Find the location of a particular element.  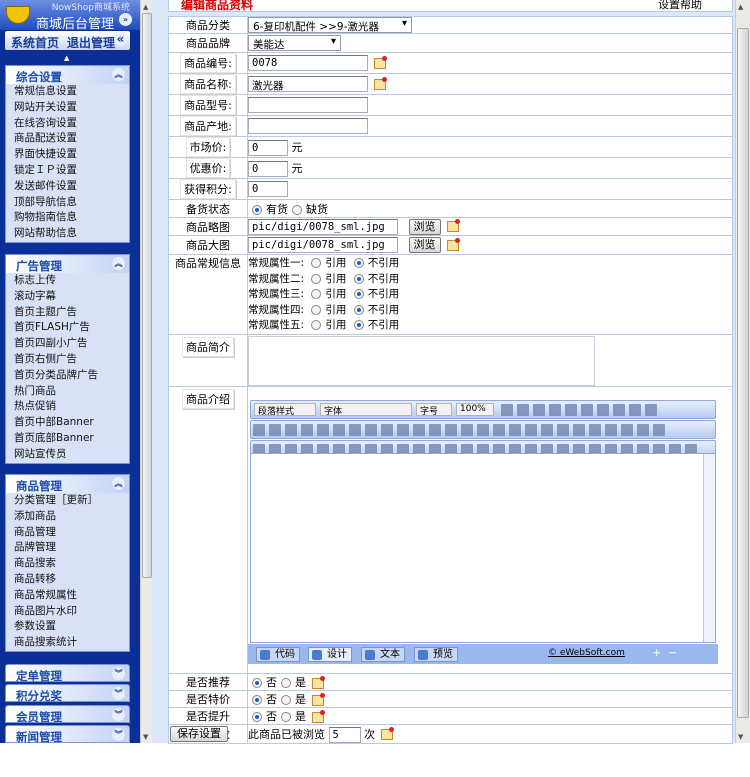

stock-out-radio is located at coordinates (297, 209).